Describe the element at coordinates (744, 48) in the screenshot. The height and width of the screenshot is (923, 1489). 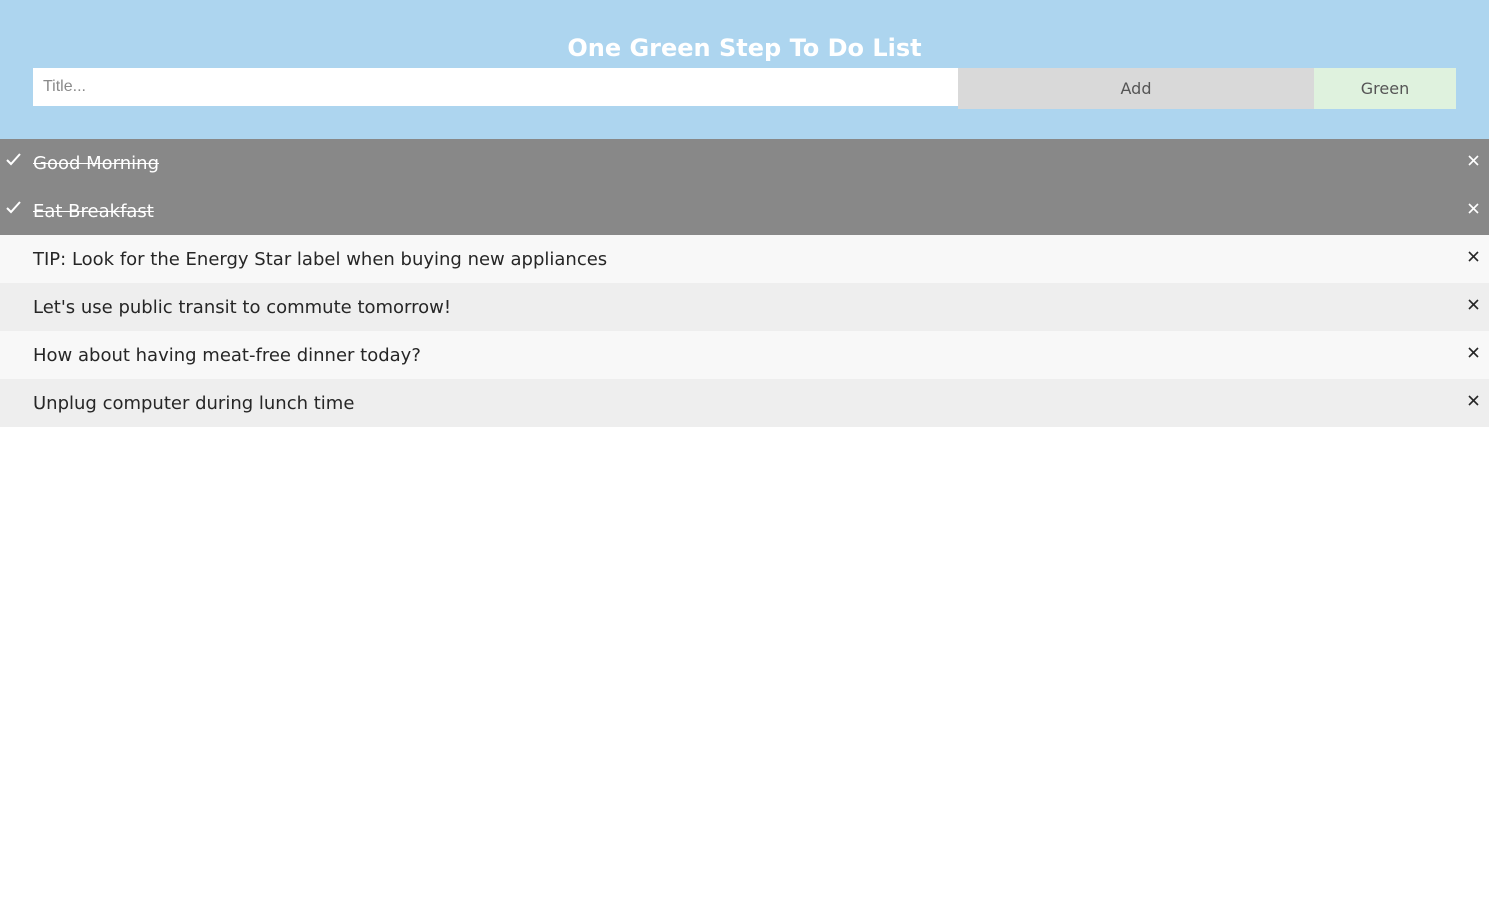
I see `page-title: One Green Step To Do List` at that location.